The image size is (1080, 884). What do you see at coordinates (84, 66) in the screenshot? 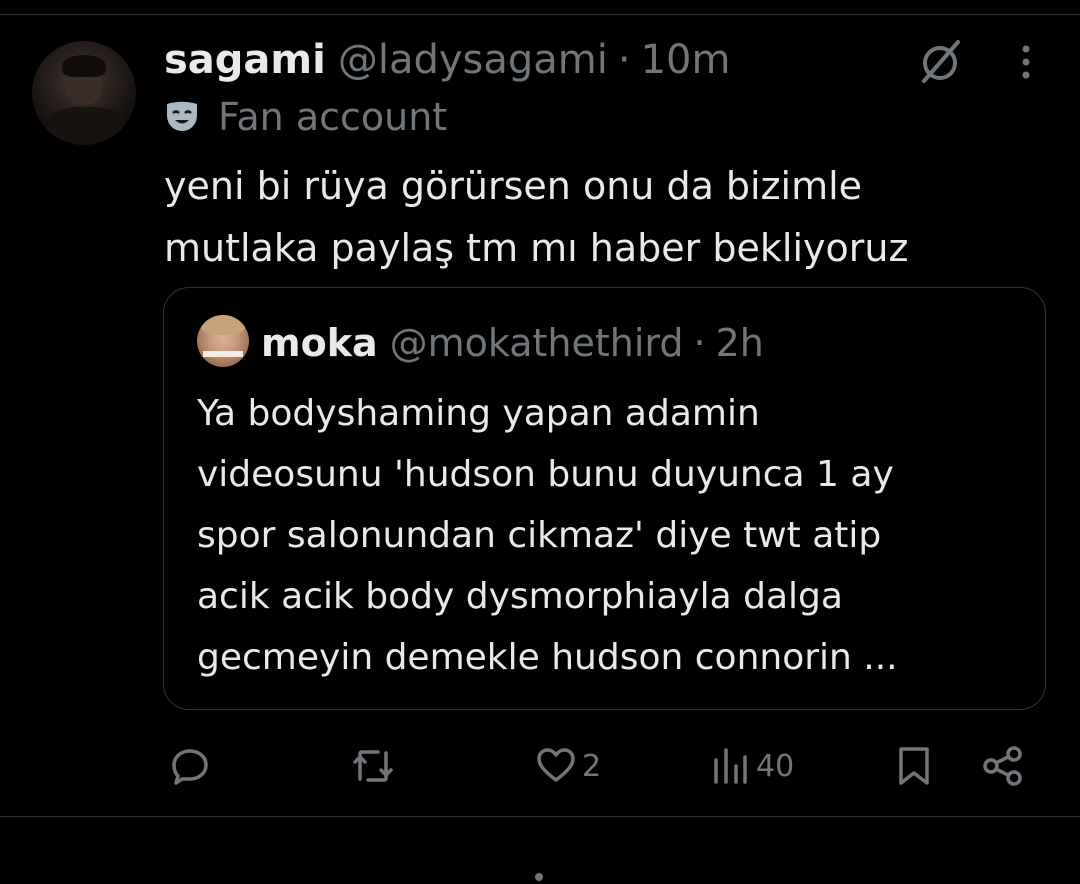
I see `avatar-hair` at bounding box center [84, 66].